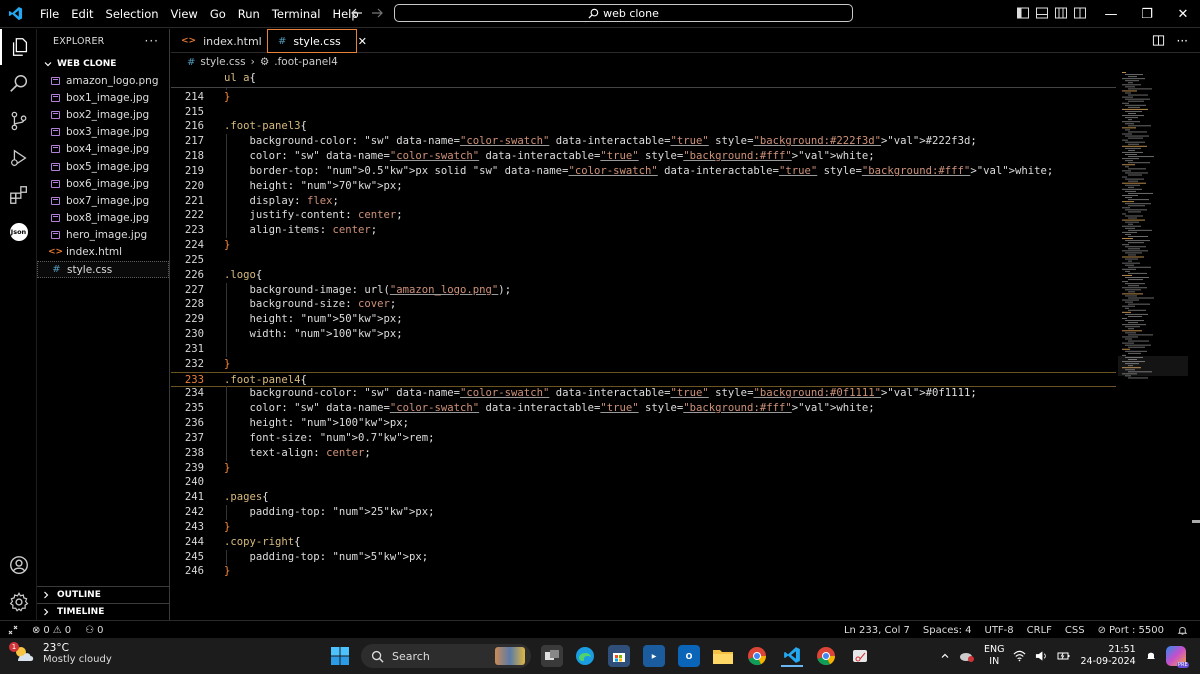 Image resolution: width=1200 pixels, height=674 pixels. What do you see at coordinates (60, 653) in the screenshot?
I see `weather-widget: 1 23°C Mostly cloudy` at bounding box center [60, 653].